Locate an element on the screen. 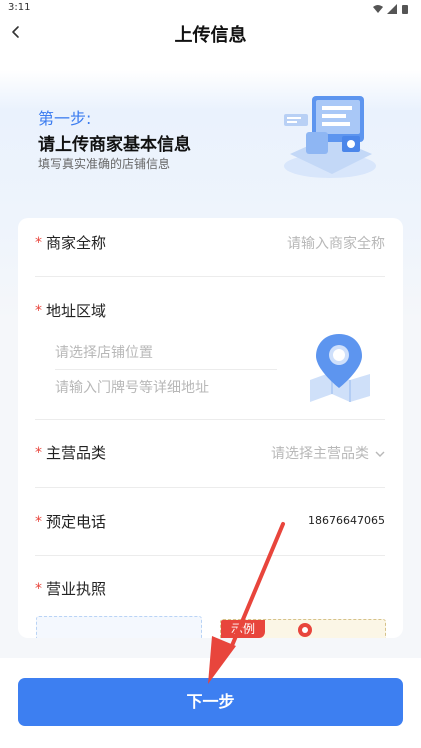 The height and width of the screenshot is (748, 421). example-tag: 示例 is located at coordinates (243, 629).